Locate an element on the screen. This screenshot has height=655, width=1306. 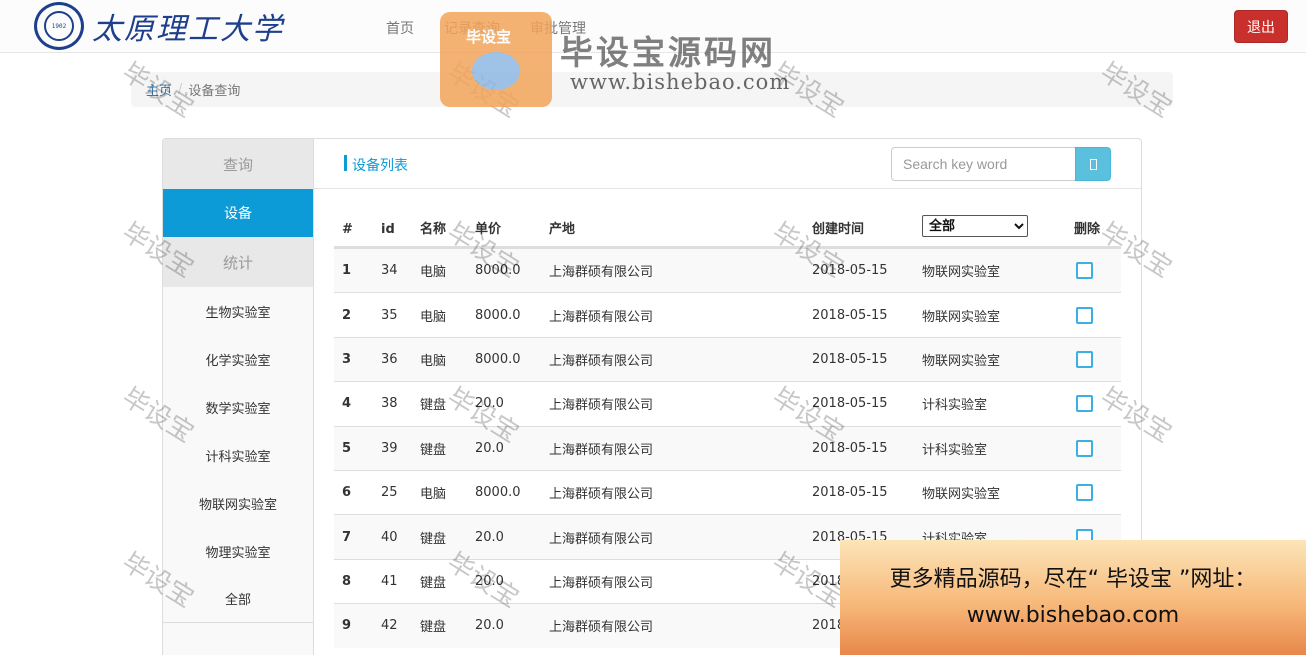
col-date: 创建时间 is located at coordinates (838, 229).